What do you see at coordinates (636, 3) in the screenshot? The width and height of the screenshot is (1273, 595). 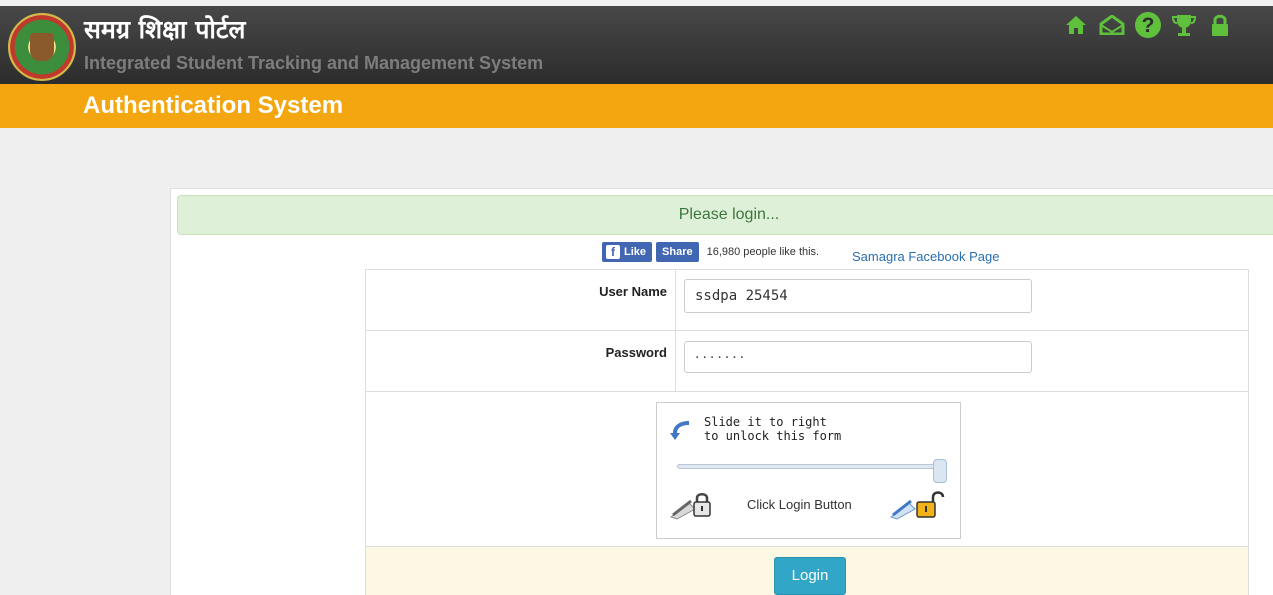 I see `header-top-strip` at bounding box center [636, 3].